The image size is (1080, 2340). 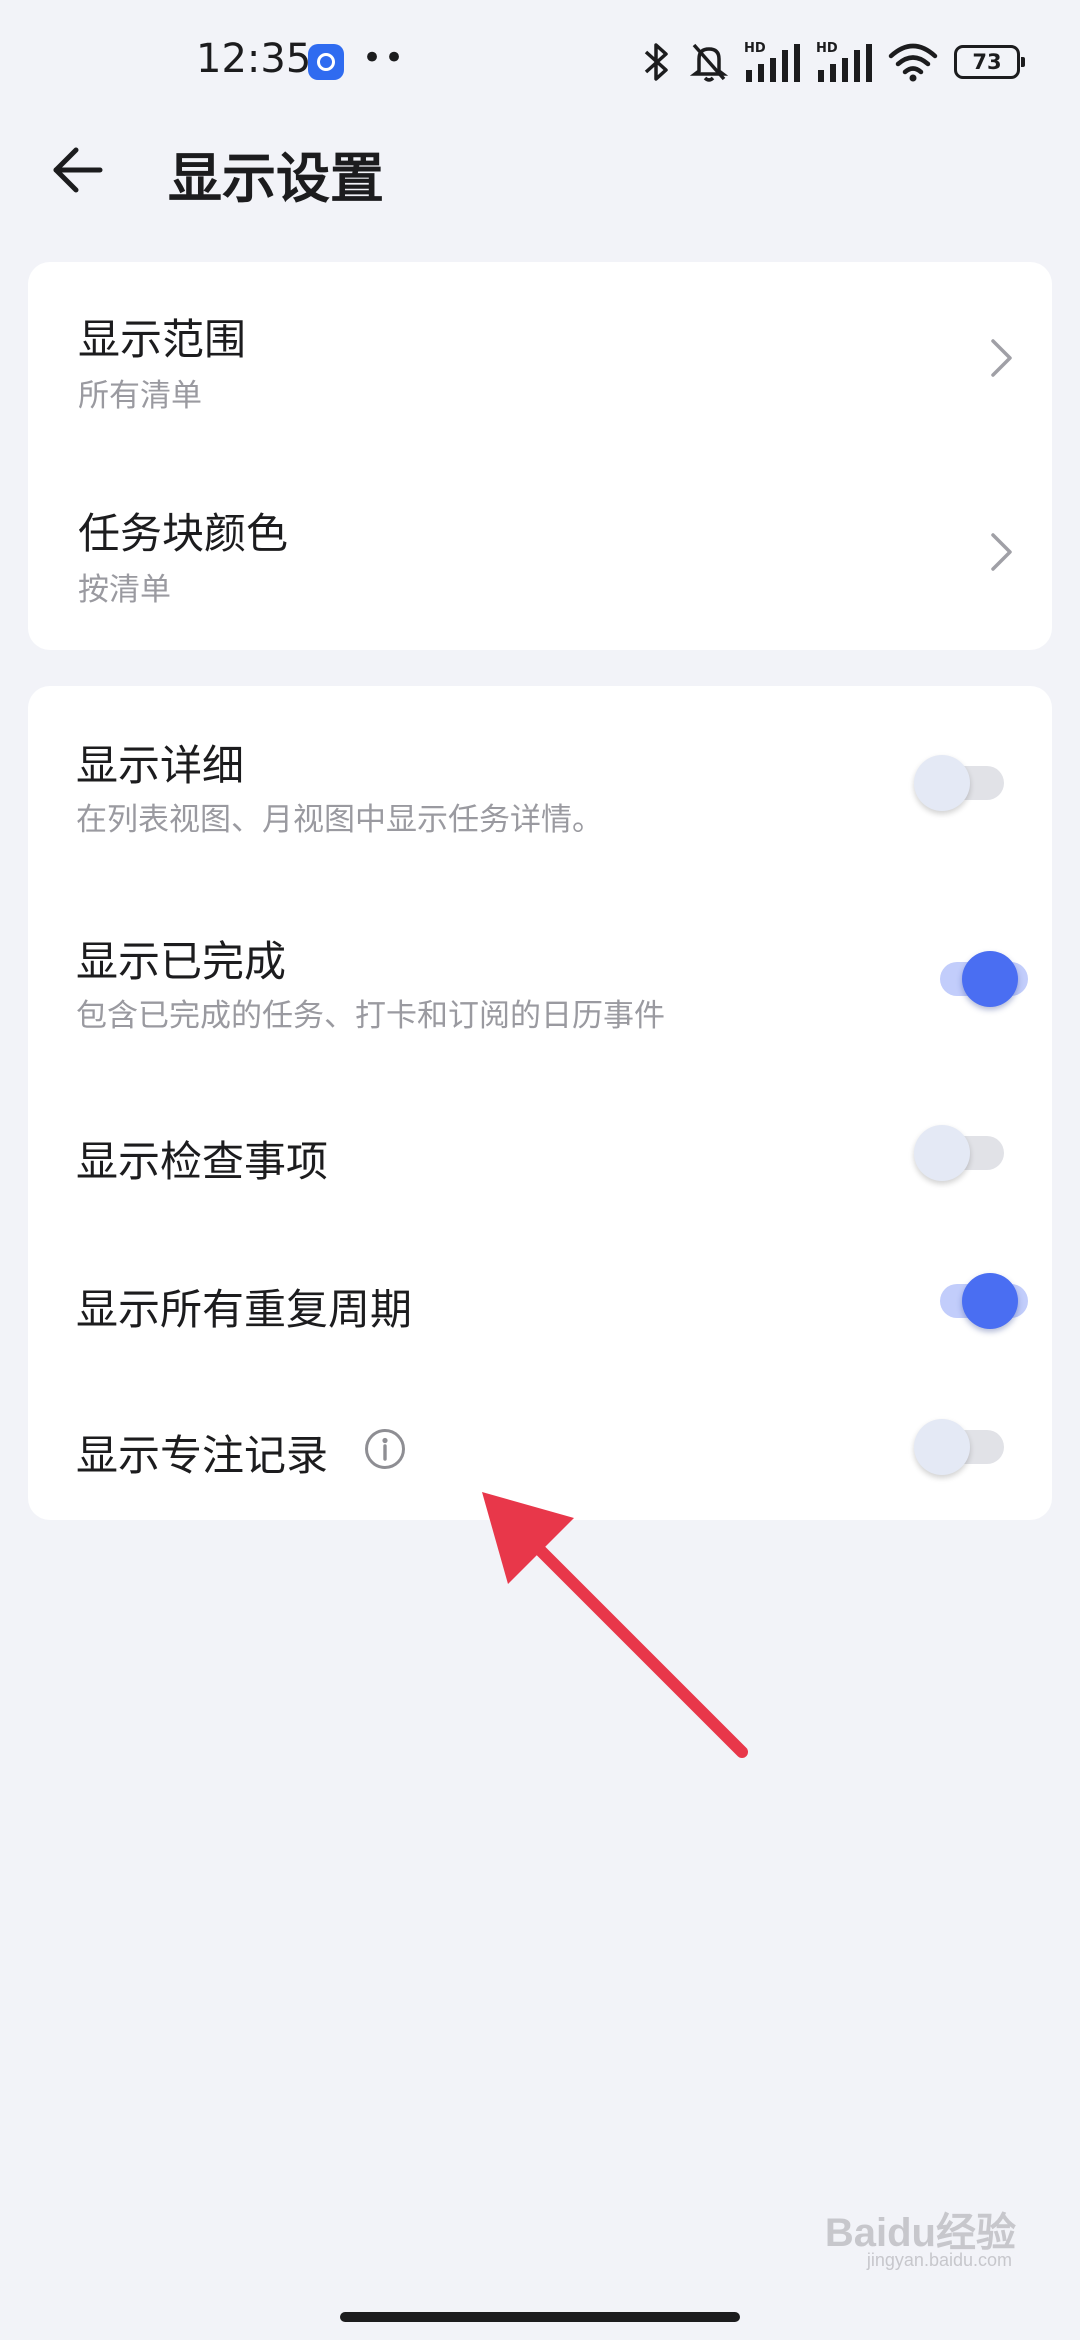 I want to click on bluetooth-icon, so click(x=656, y=62).